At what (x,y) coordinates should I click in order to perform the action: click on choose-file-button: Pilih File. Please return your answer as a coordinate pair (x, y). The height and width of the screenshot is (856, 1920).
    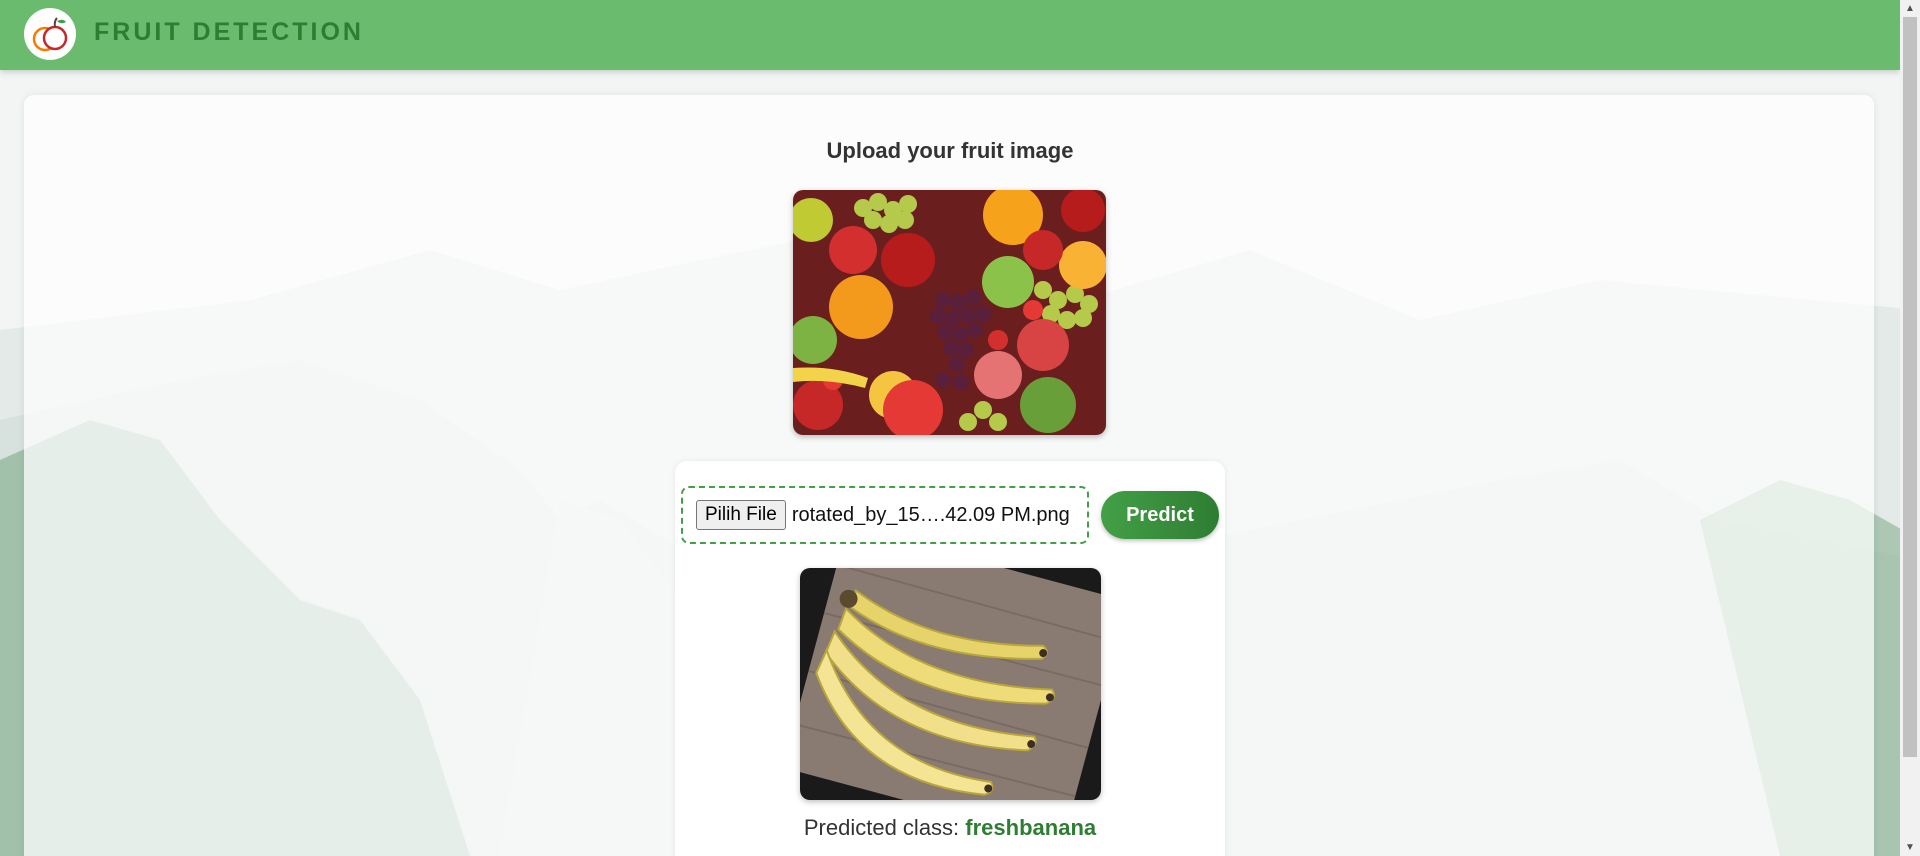
    Looking at the image, I should click on (741, 515).